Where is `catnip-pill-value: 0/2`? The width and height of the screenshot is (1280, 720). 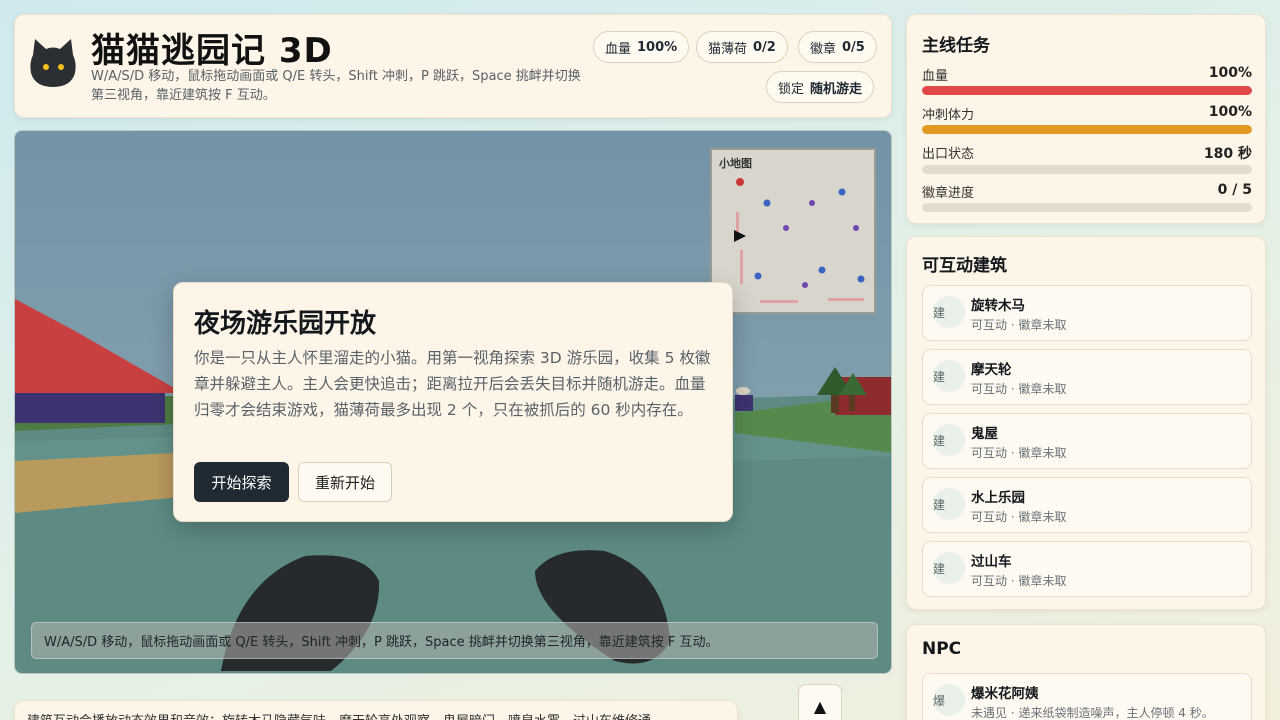
catnip-pill-value: 0/2 is located at coordinates (764, 47).